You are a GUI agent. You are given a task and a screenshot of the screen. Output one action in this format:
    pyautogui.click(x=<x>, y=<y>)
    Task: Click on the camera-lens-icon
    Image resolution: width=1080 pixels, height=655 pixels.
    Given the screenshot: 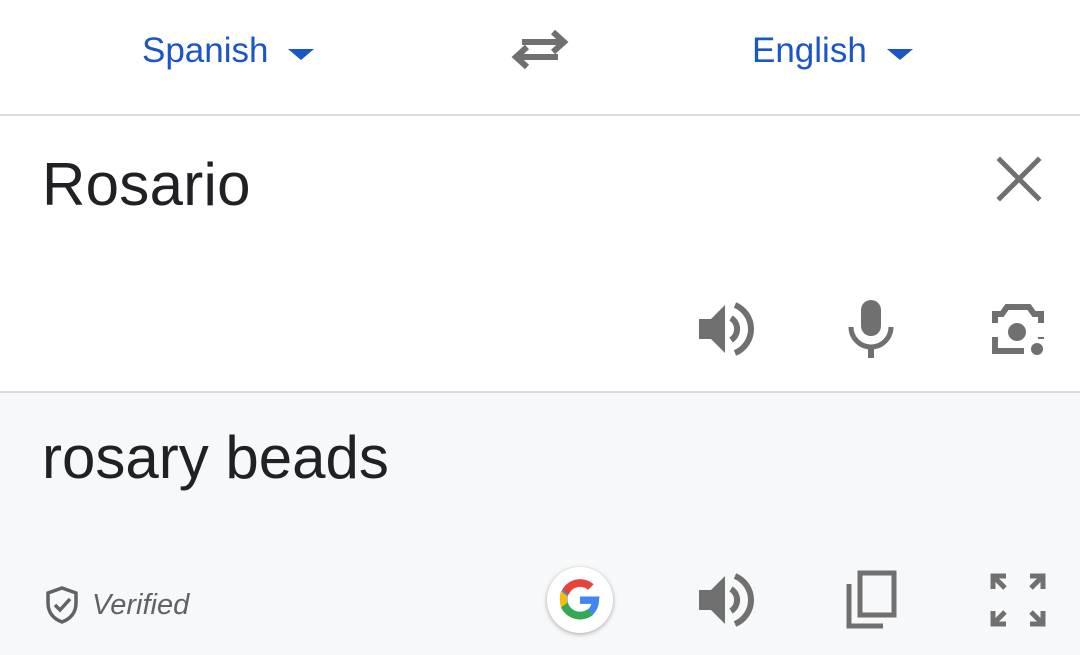 What is the action you would take?
    pyautogui.click(x=1018, y=329)
    